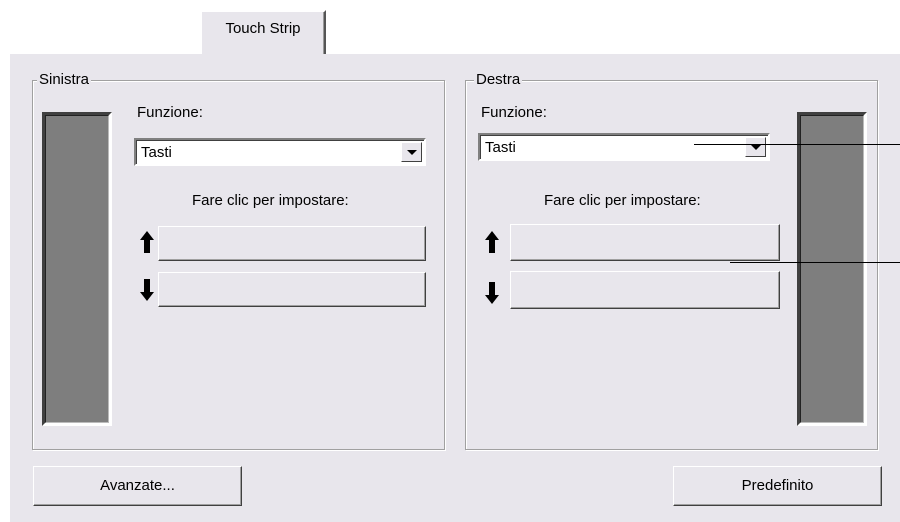  I want to click on callout-line-keys, so click(815, 262).